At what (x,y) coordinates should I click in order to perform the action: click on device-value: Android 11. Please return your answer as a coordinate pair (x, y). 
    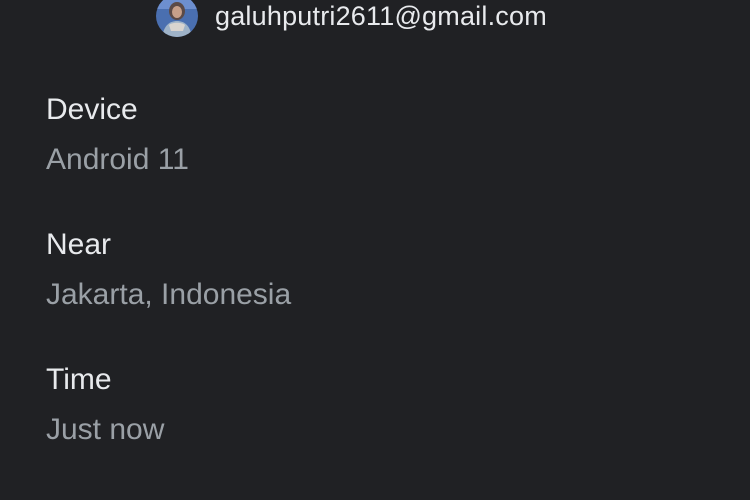
    Looking at the image, I should click on (117, 159).